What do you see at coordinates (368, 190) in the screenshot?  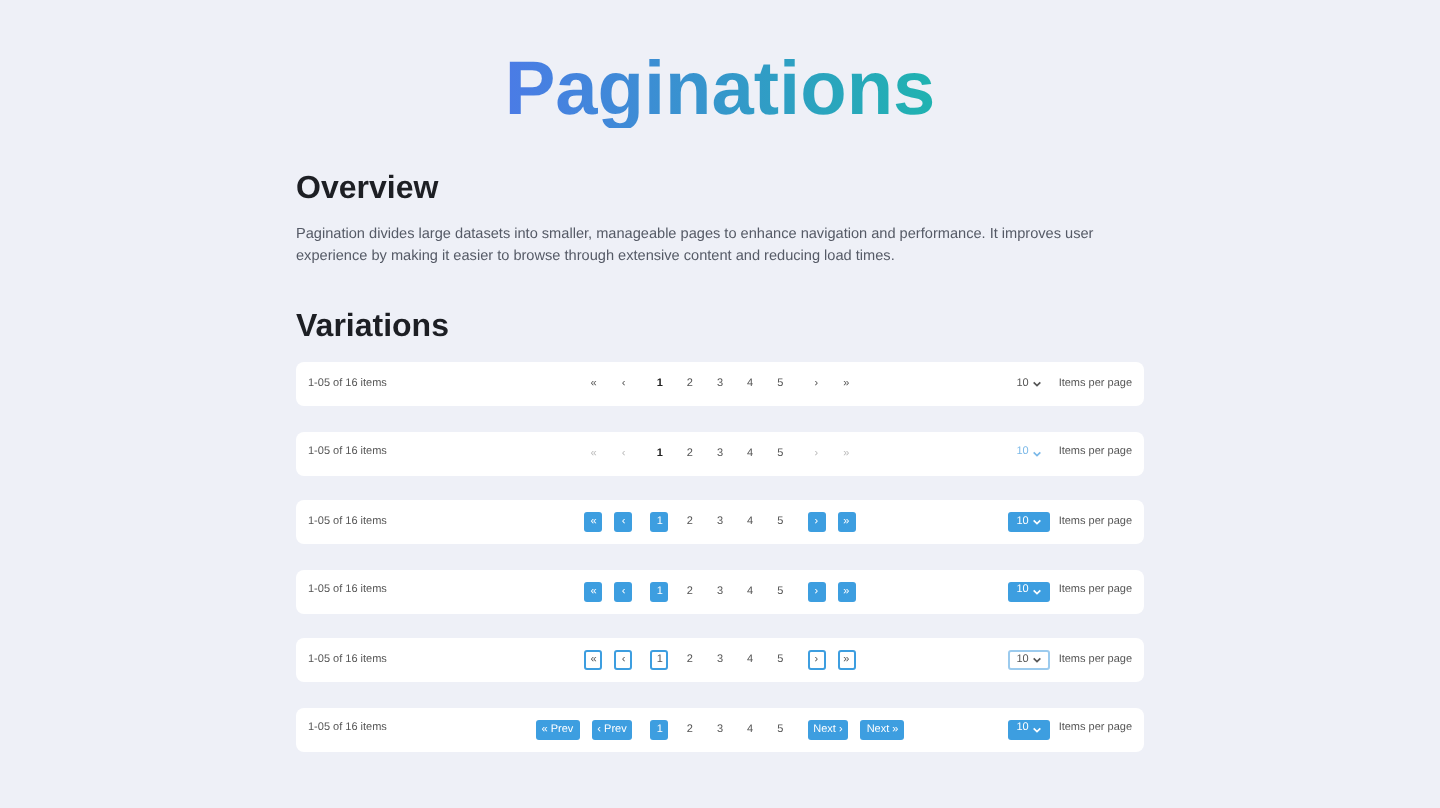 I see `section-heading: Overview` at bounding box center [368, 190].